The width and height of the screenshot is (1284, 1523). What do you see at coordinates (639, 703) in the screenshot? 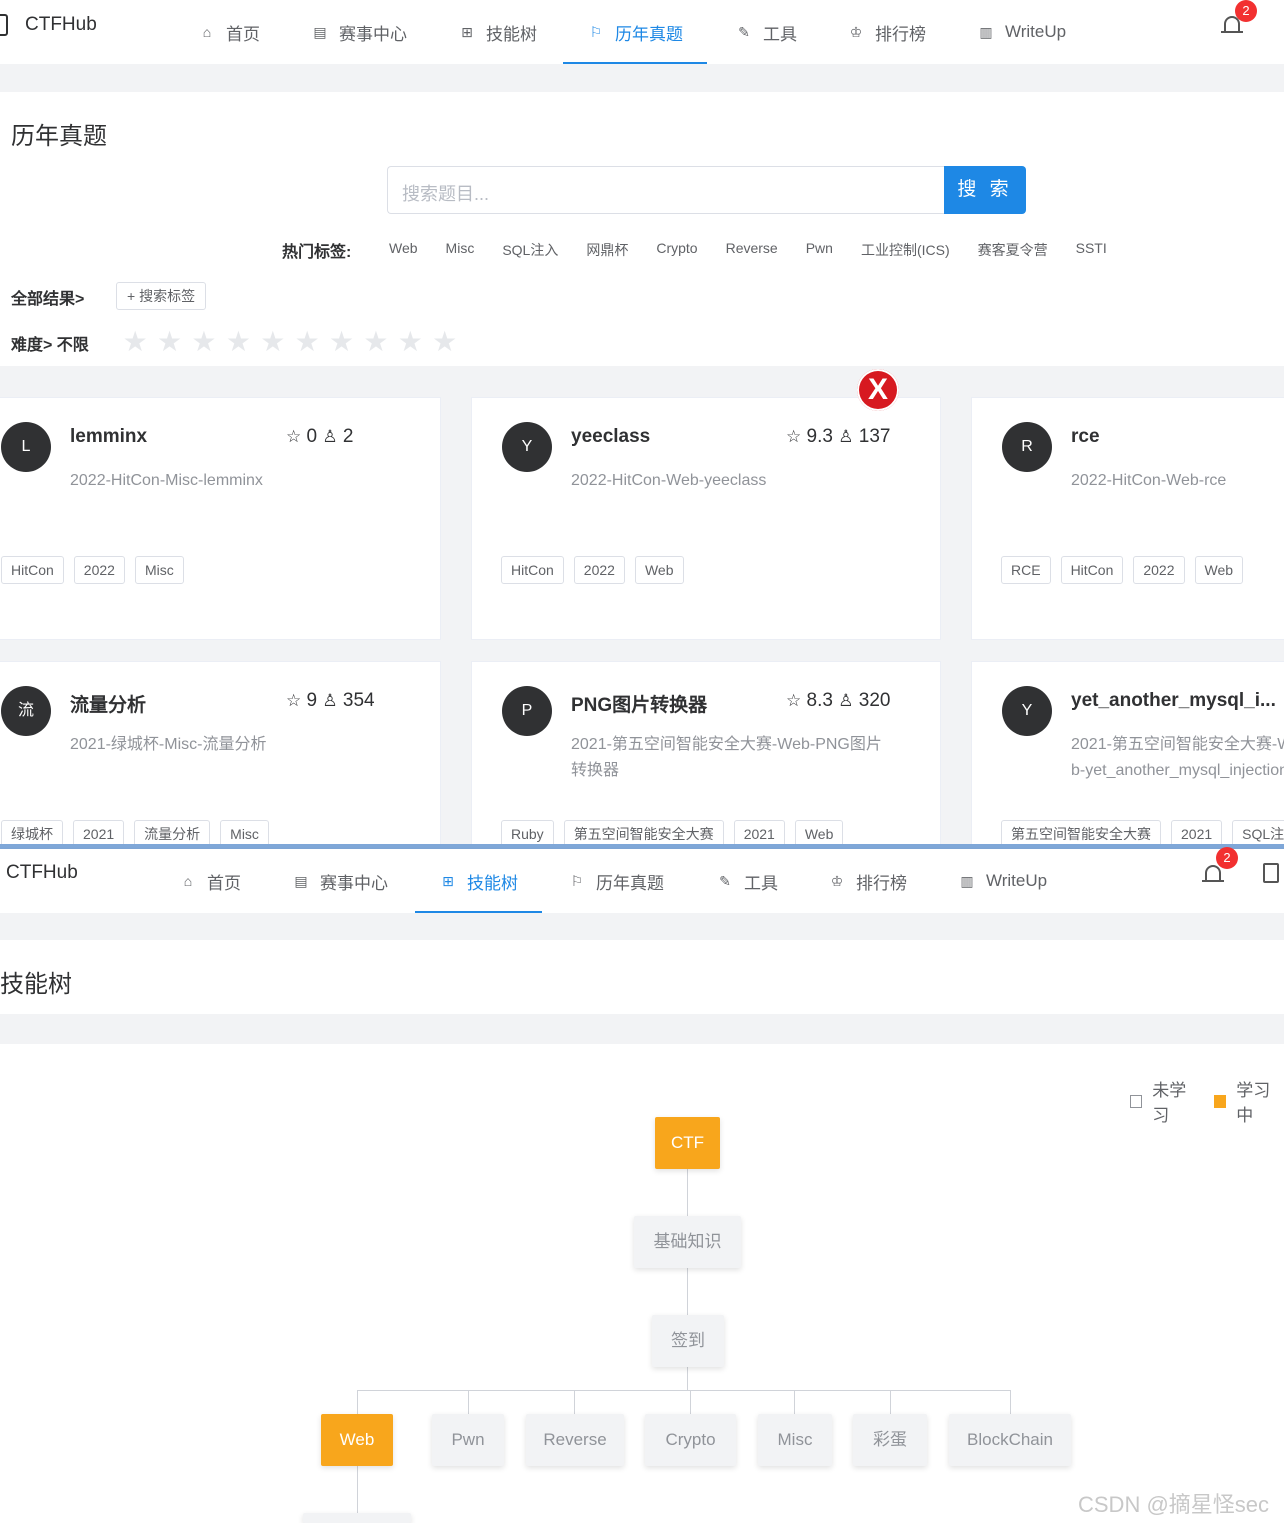
I see `card-title: PNG图片转换器` at bounding box center [639, 703].